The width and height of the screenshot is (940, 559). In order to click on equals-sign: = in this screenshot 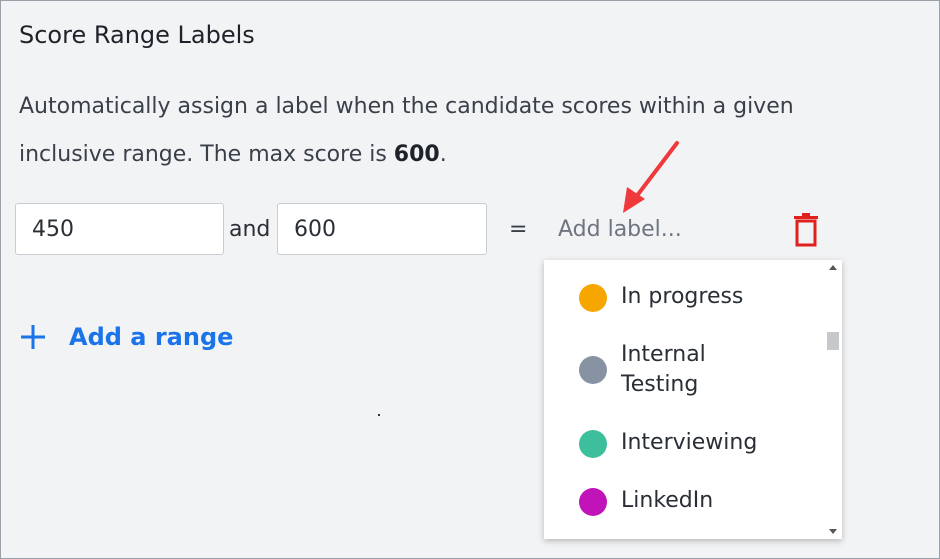, I will do `click(518, 229)`.